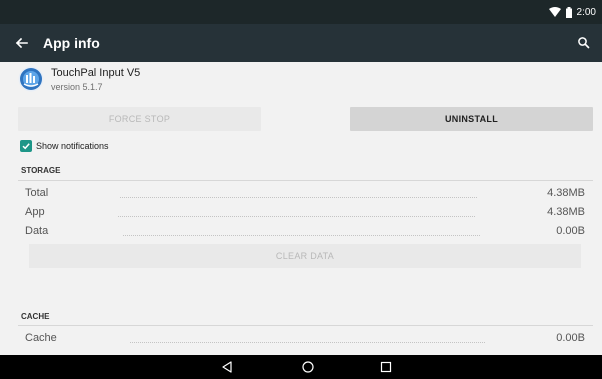  I want to click on back-button, so click(22, 43).